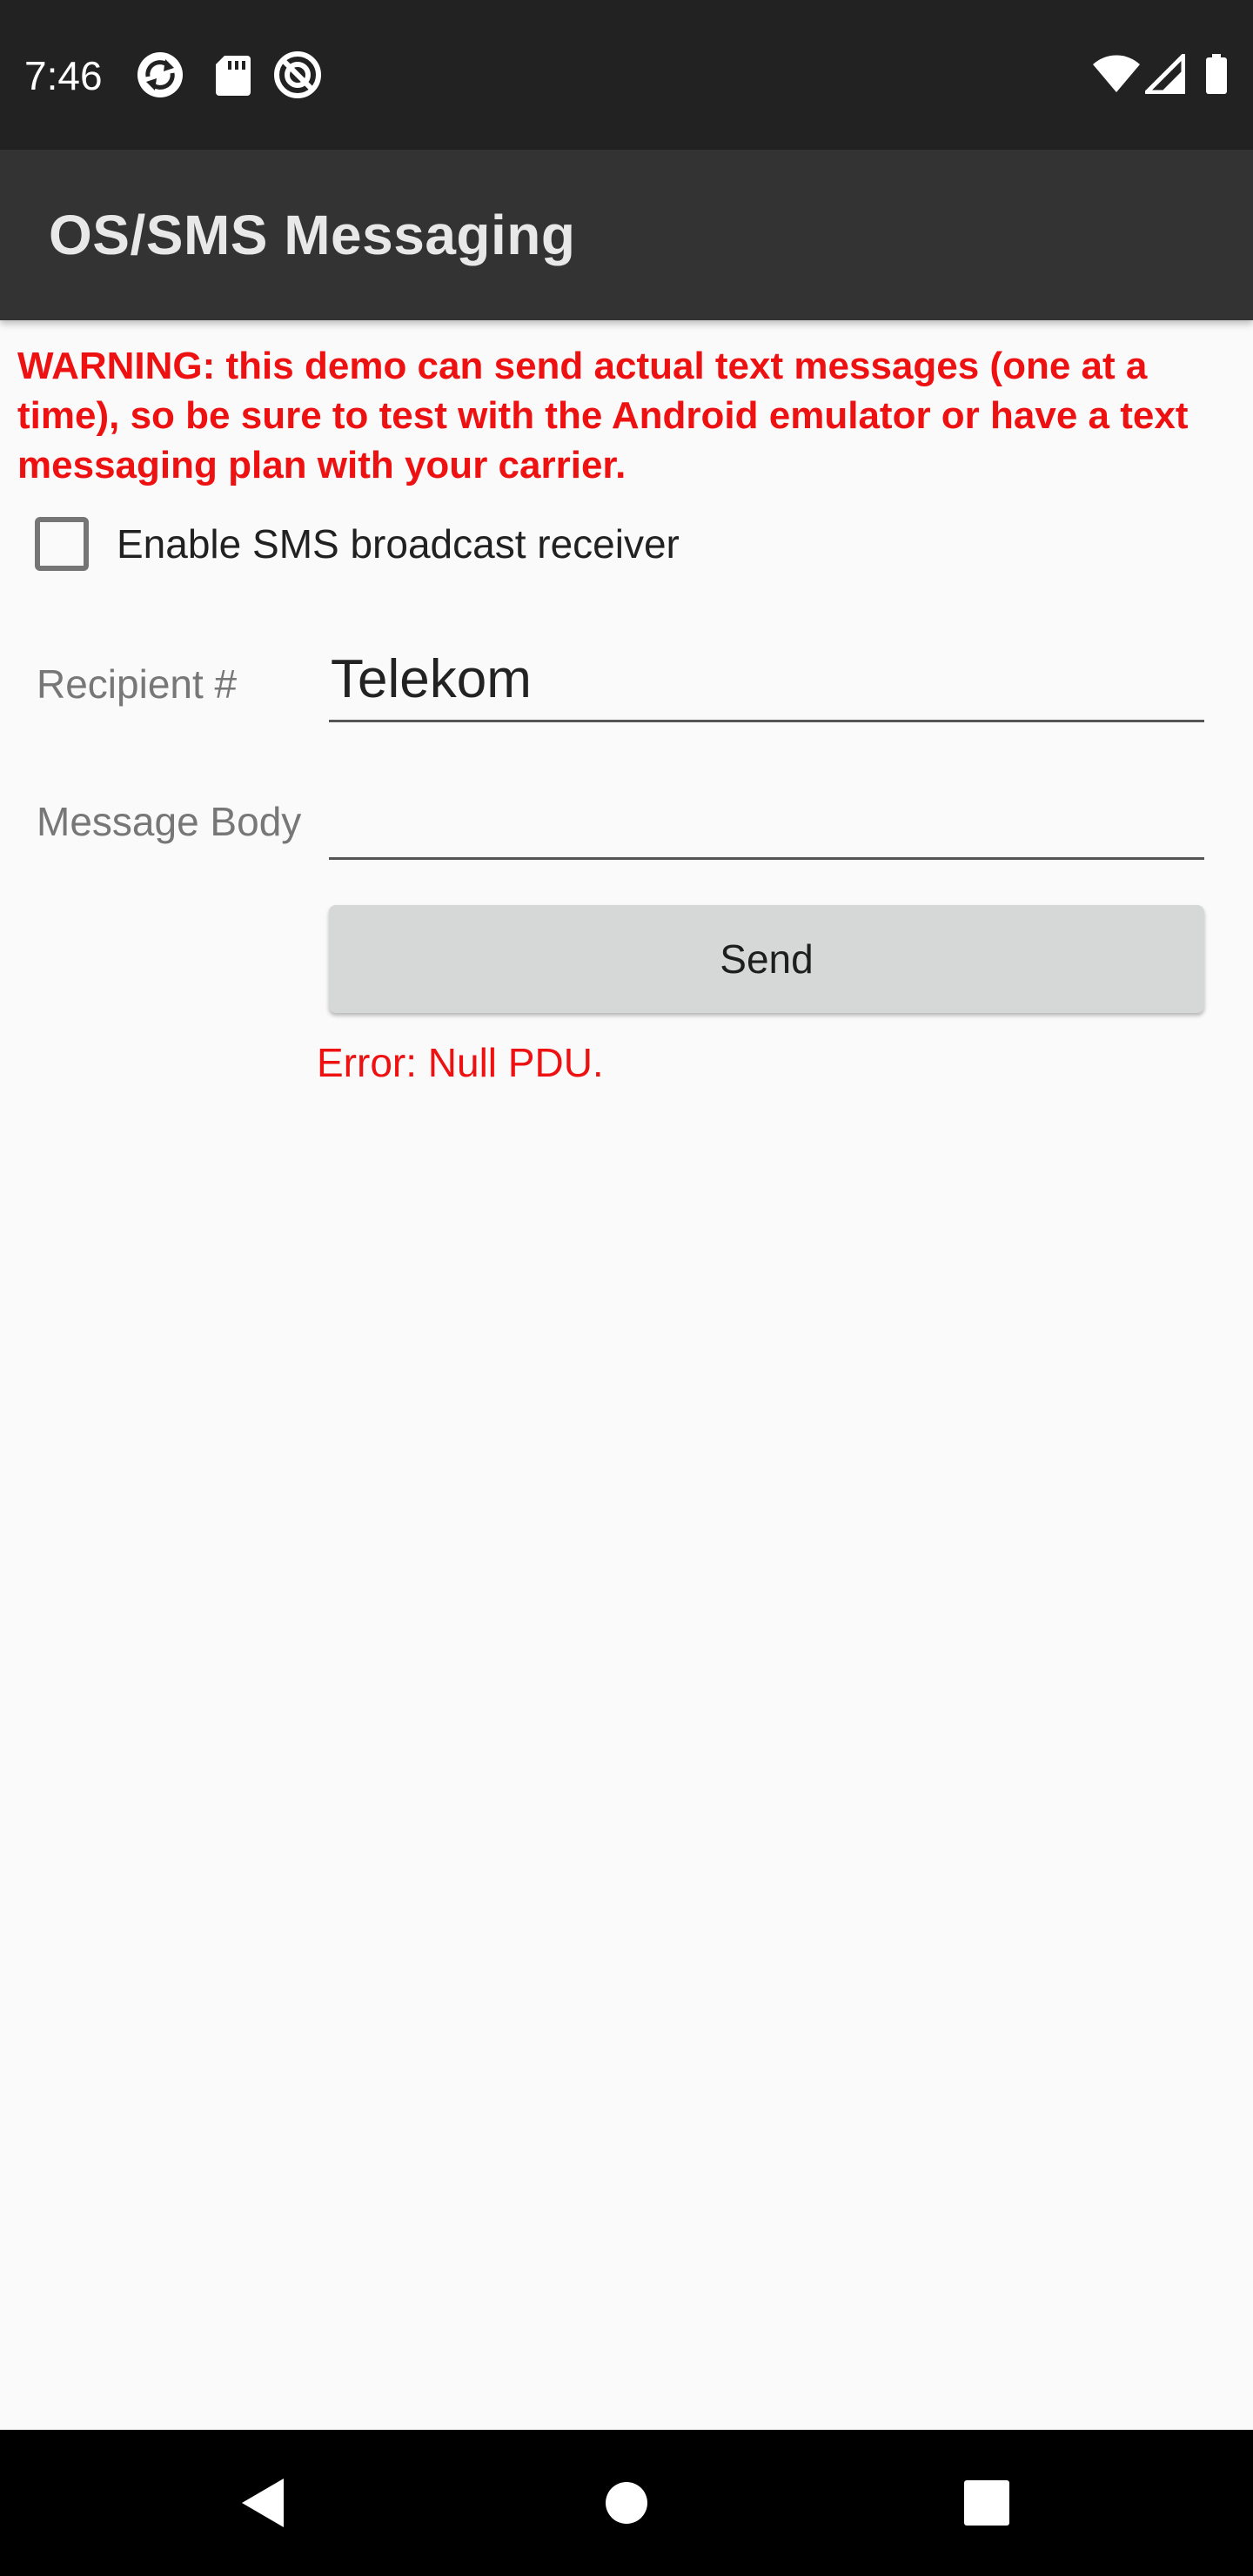 The image size is (1253, 2576). I want to click on sms-receiver-checkbox: Enable SMS broadcast receiver, so click(426, 544).